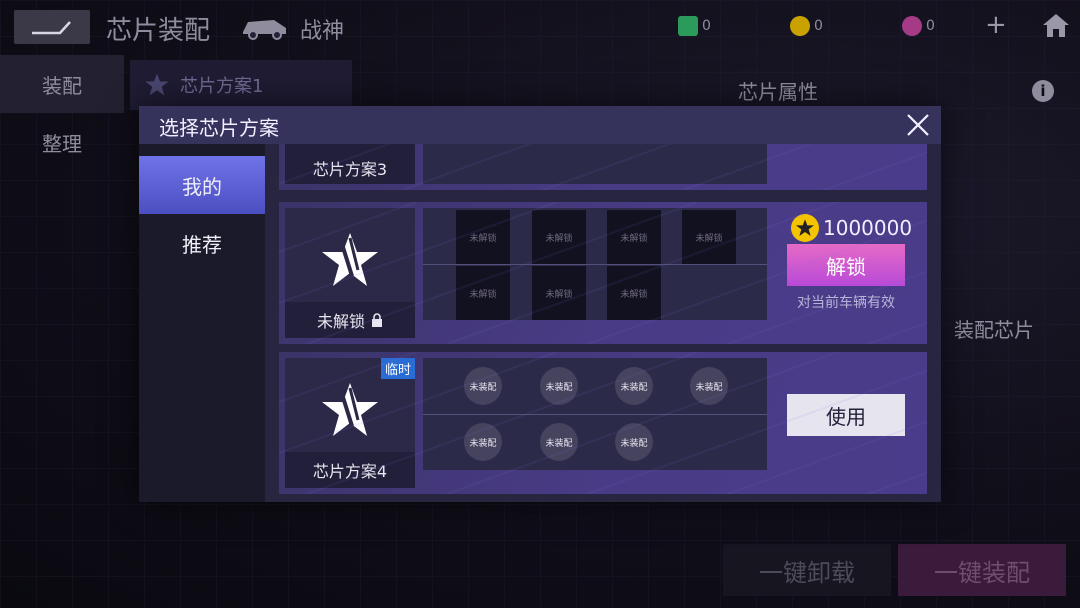 The width and height of the screenshot is (1080, 608). I want to click on plan-emblem: 未解锁, so click(350, 273).